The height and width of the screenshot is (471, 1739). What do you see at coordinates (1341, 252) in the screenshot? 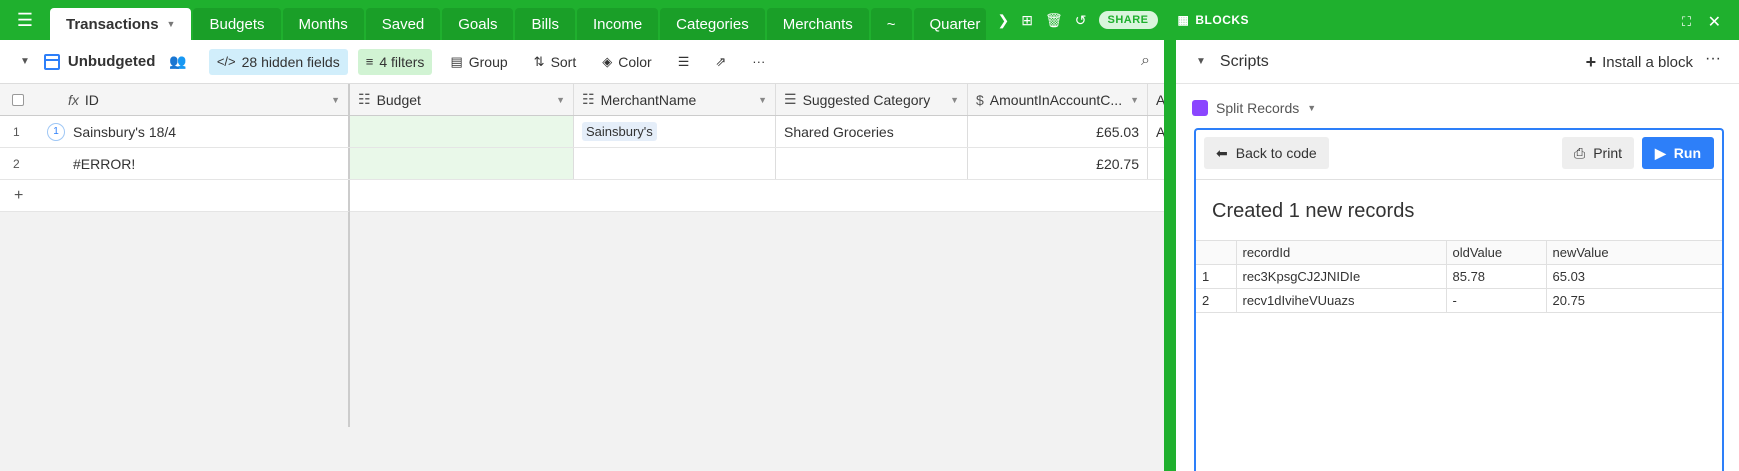
I see `output-header-recordid: recordId` at bounding box center [1341, 252].